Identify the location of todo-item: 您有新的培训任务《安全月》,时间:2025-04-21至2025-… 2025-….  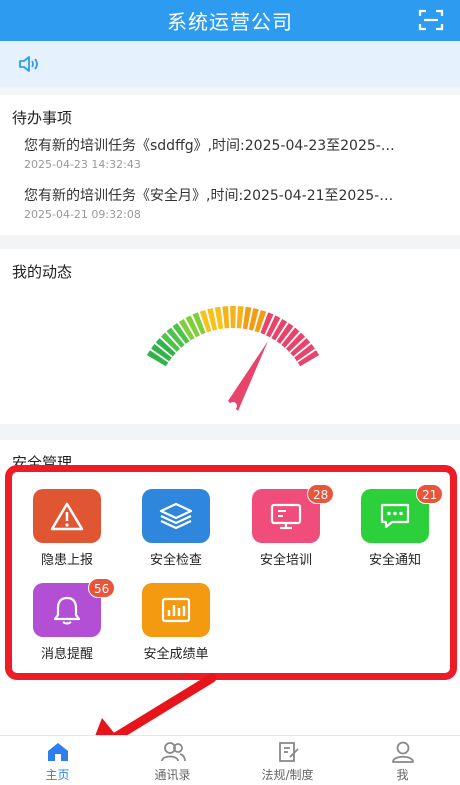
(224, 203).